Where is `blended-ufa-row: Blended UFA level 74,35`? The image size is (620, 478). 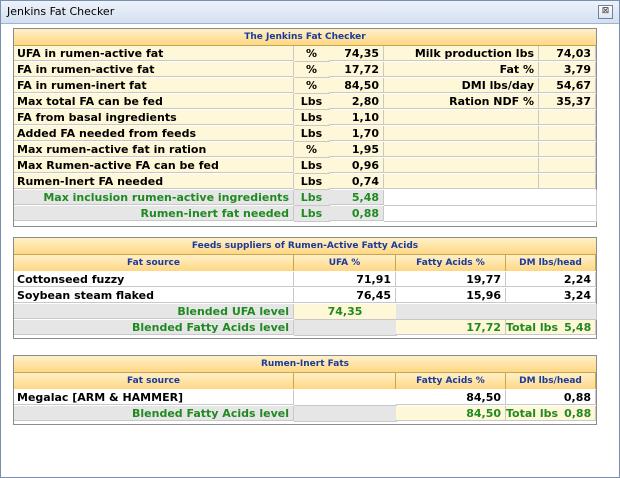
blended-ufa-row: Blended UFA level 74,35 is located at coordinates (305, 312).